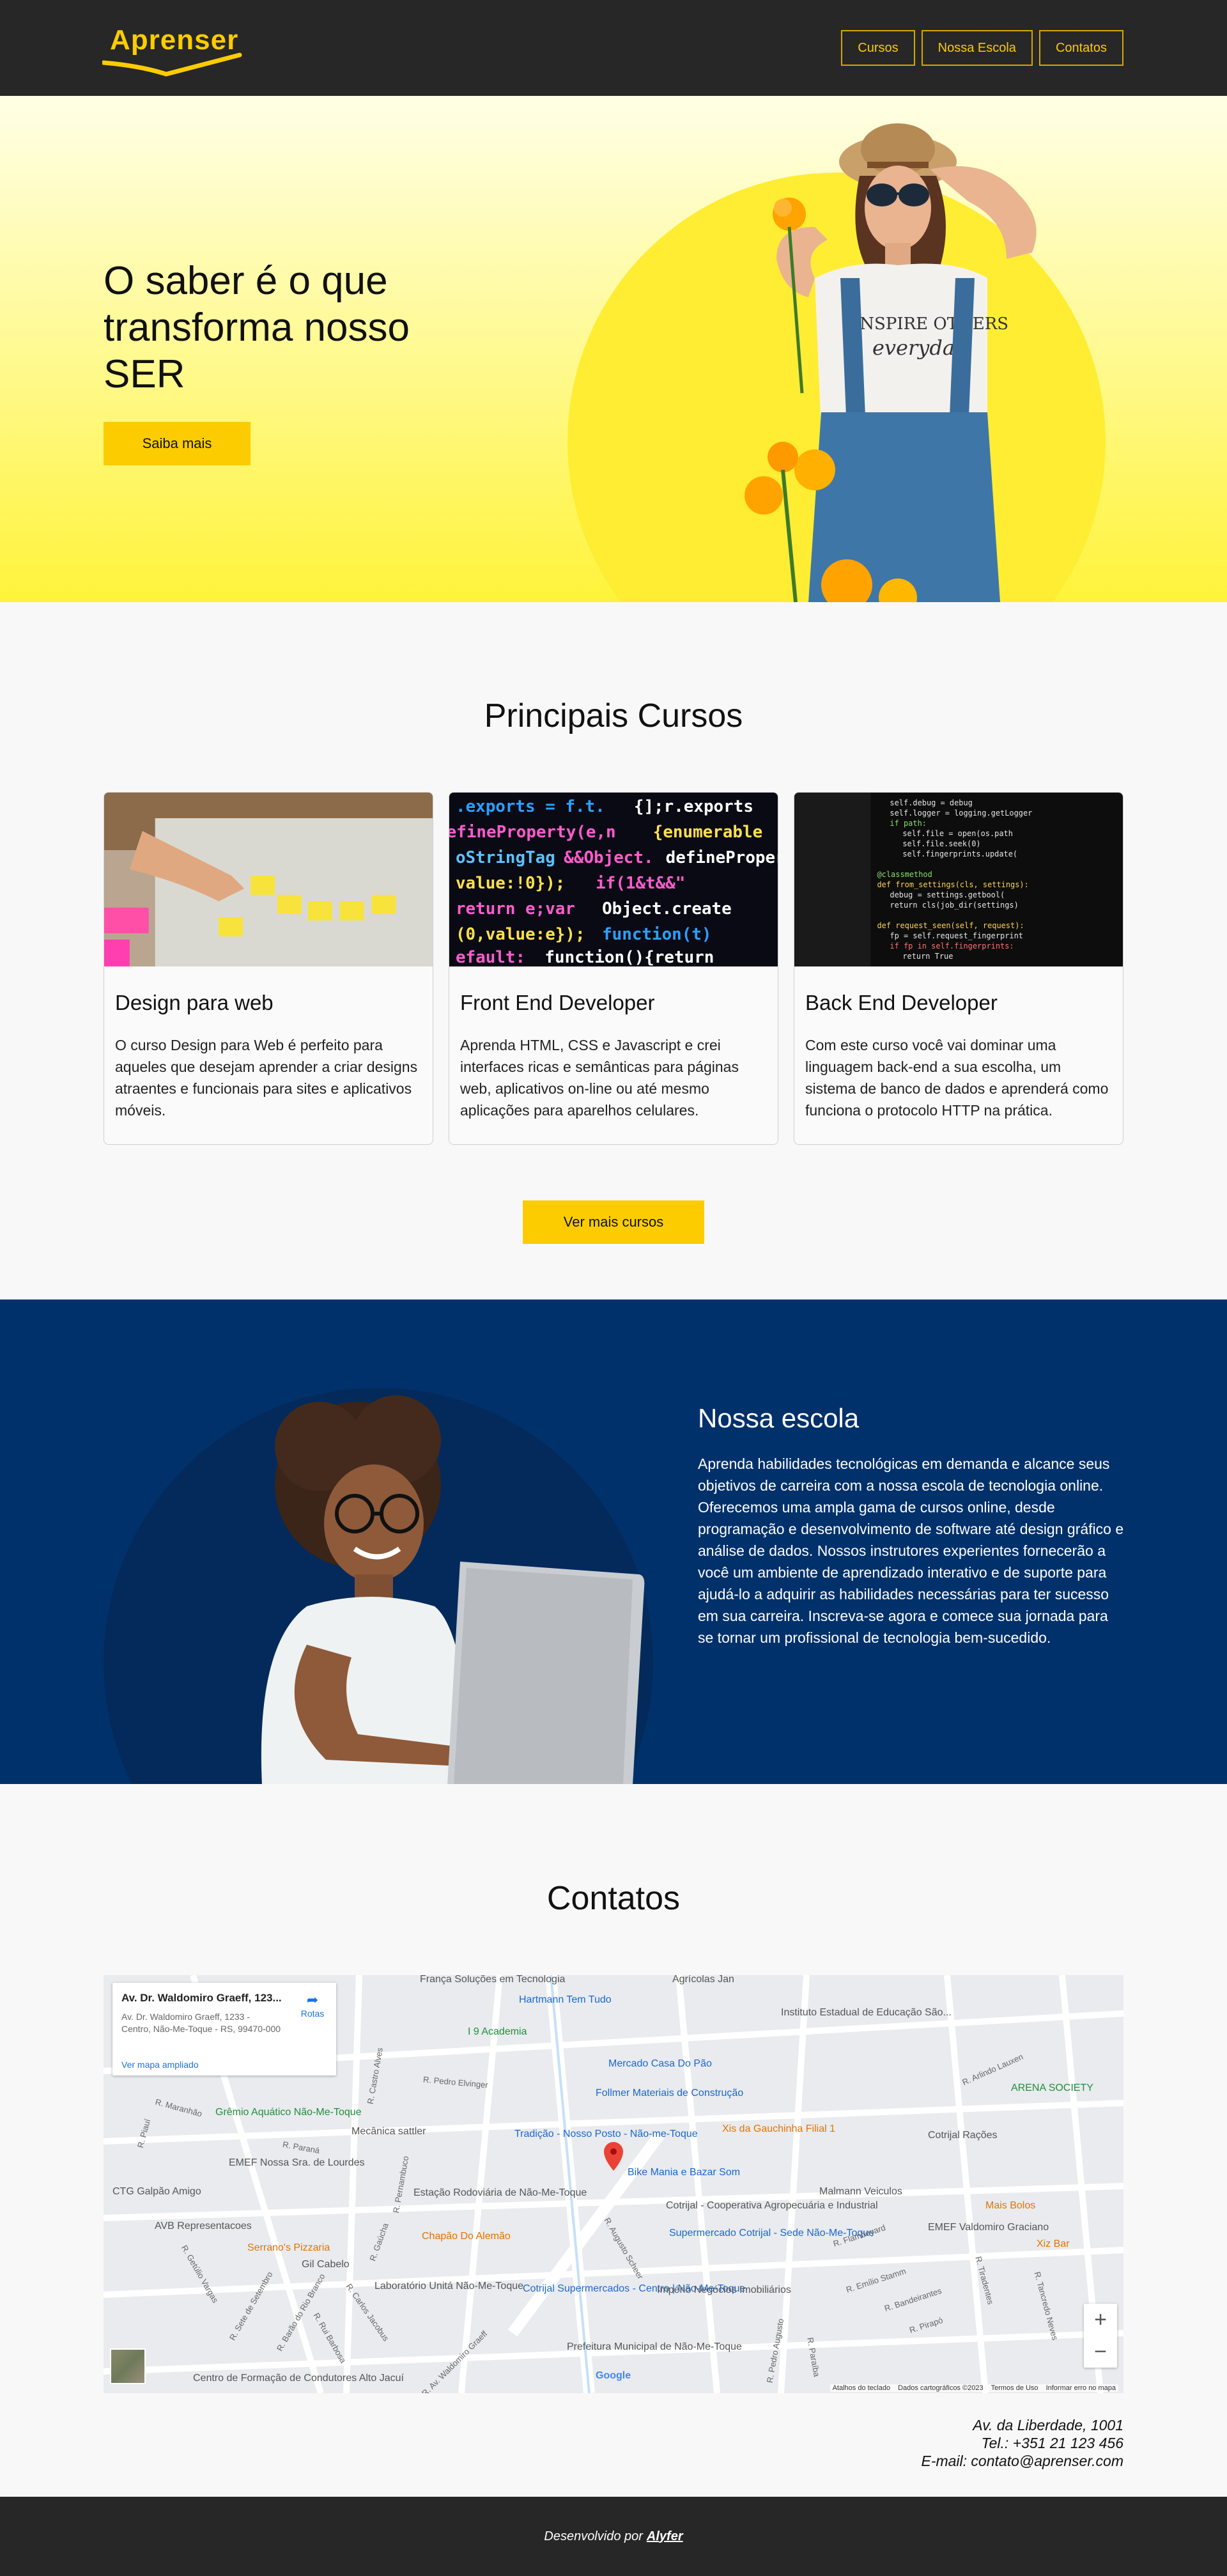 Image resolution: width=1227 pixels, height=2576 pixels. Describe the element at coordinates (1052, 2088) in the screenshot. I see `map-place-label: ARENA SOCIETY` at that location.